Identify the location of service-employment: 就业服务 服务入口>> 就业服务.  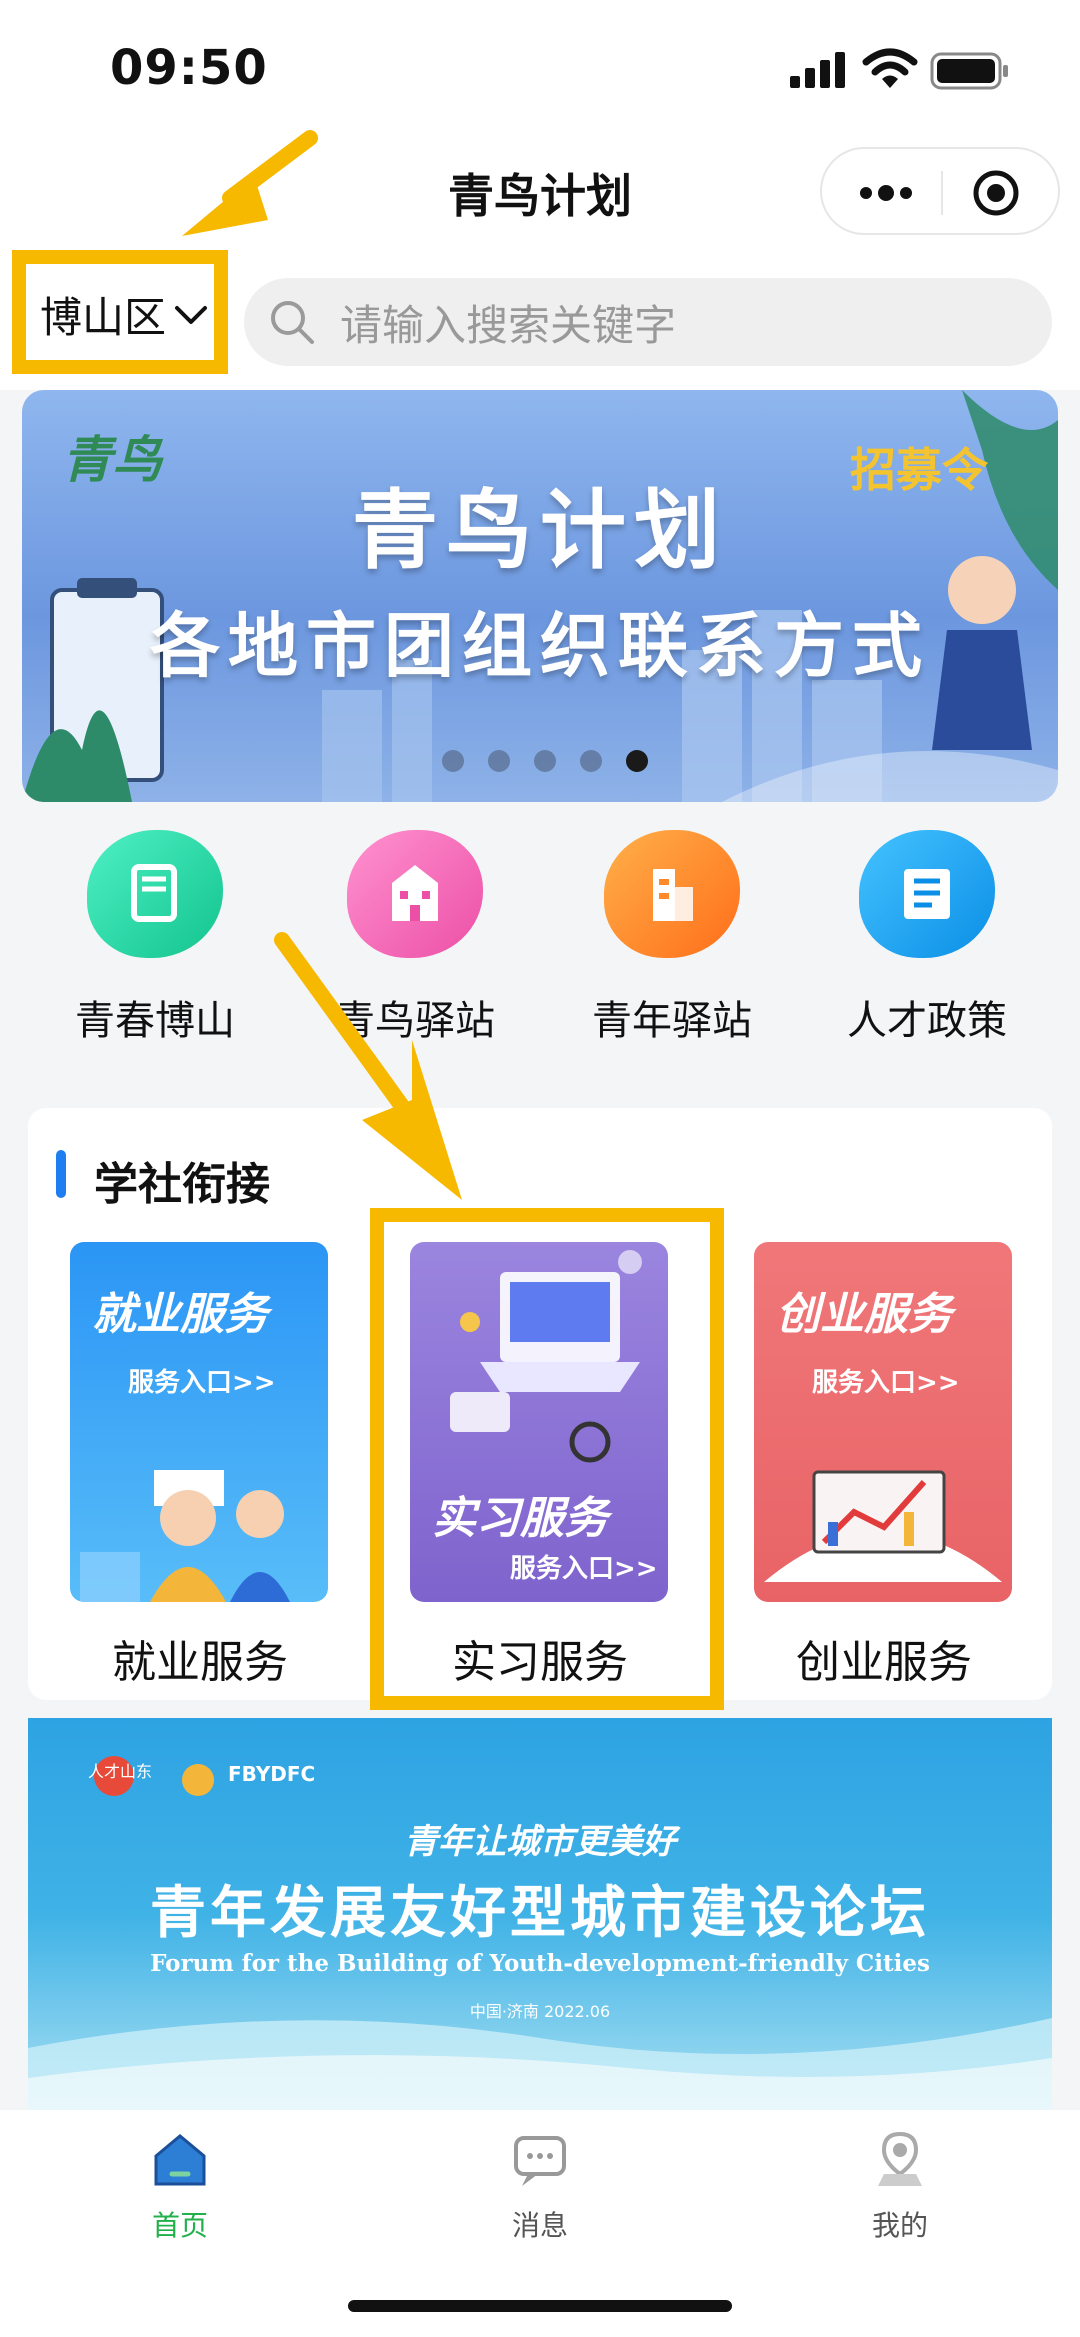
(200, 1466).